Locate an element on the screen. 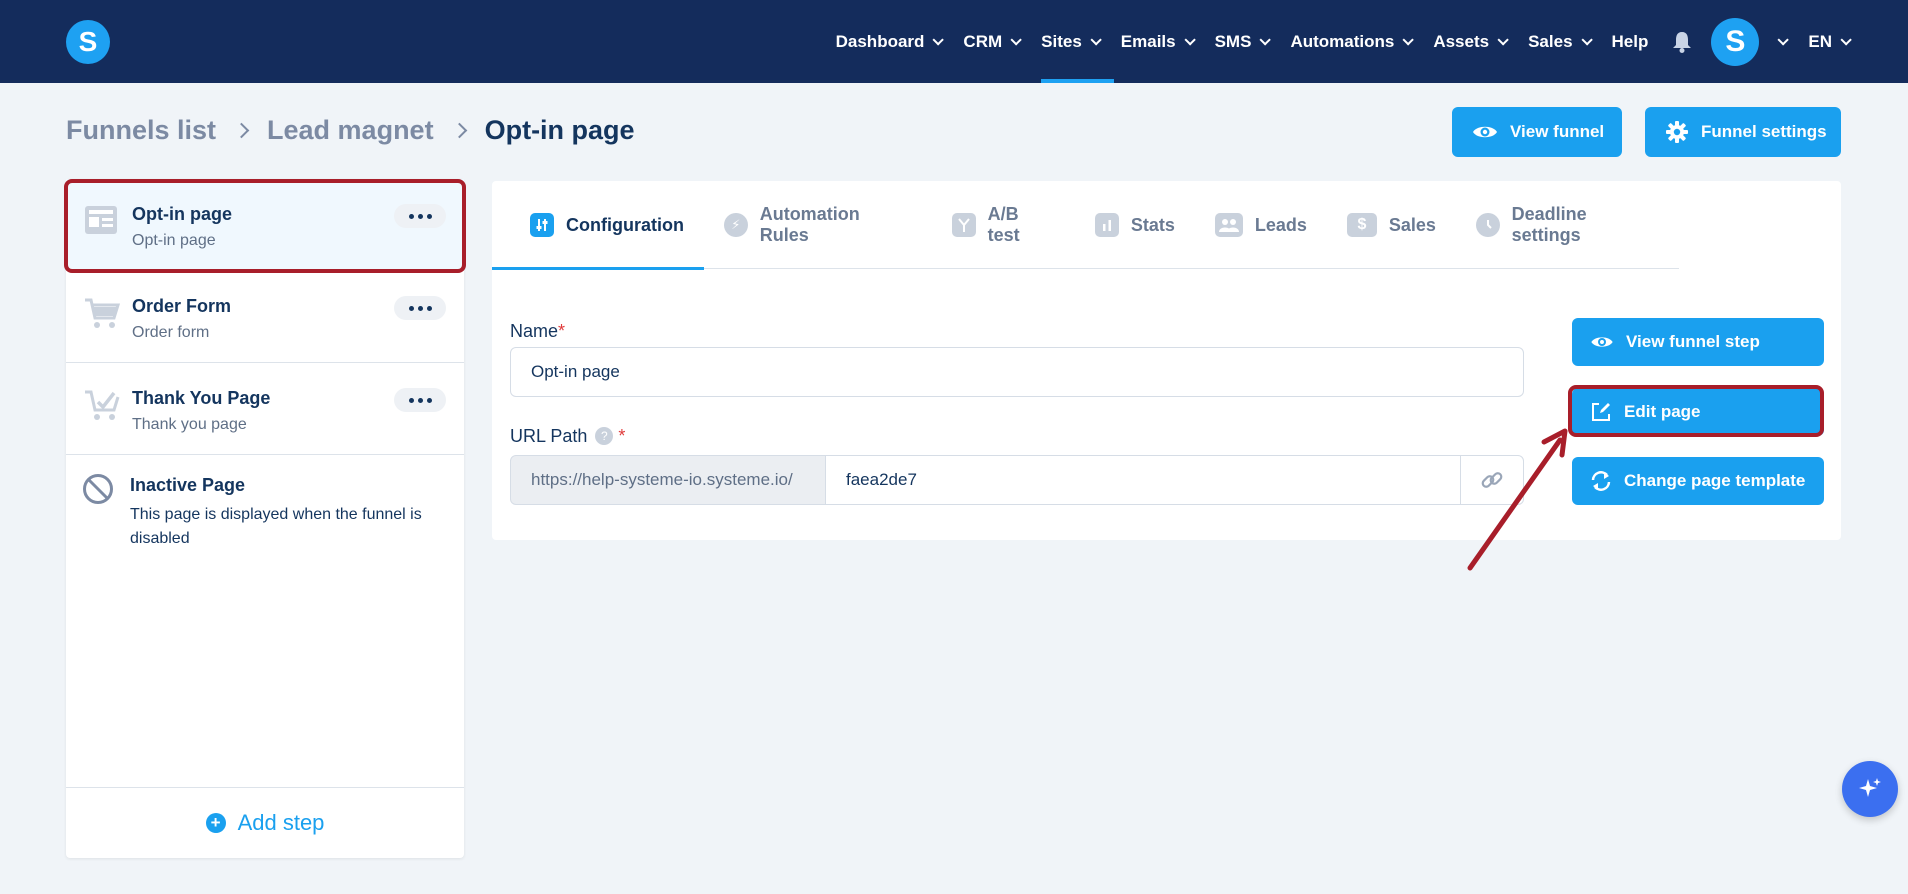  ban-icon is located at coordinates (98, 491).